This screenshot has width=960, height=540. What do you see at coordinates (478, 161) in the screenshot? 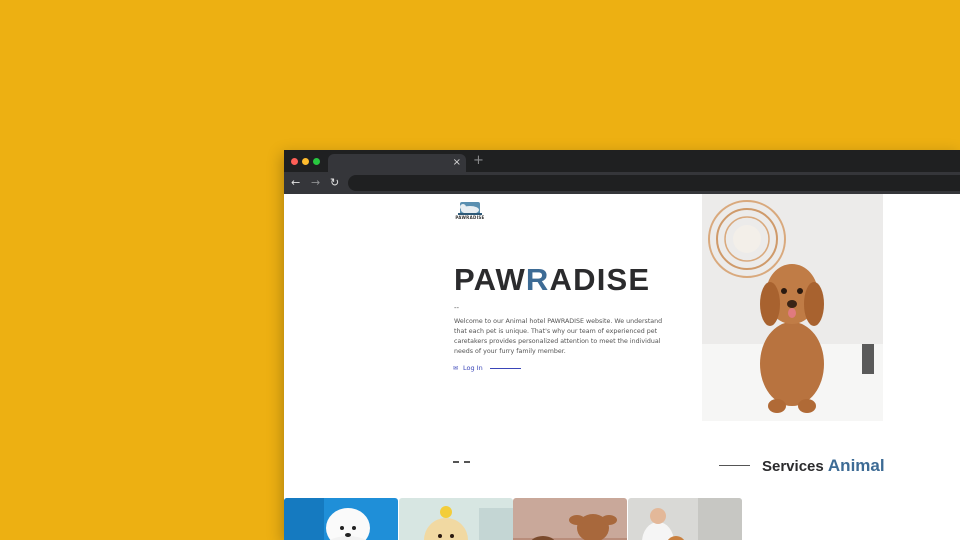
I see `new-tab-icon: +` at bounding box center [478, 161].